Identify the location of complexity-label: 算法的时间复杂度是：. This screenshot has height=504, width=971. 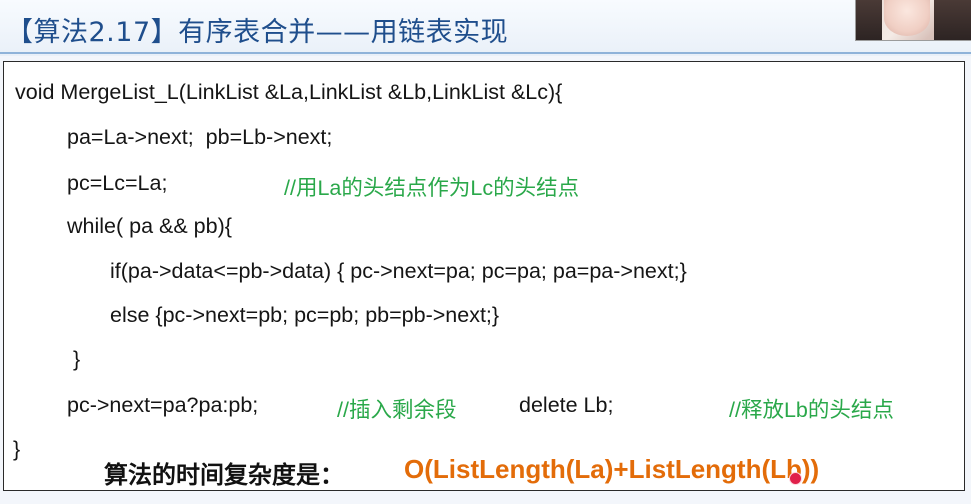
(224, 475).